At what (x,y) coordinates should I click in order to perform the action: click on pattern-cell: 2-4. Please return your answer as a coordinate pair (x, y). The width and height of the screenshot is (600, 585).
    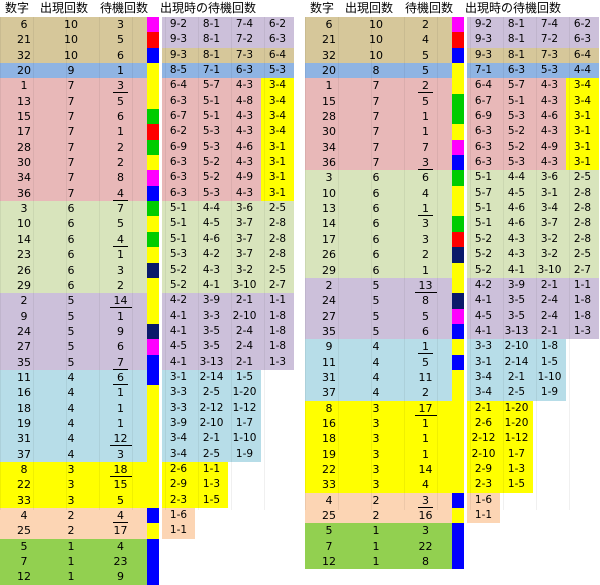
    Looking at the image, I should click on (244, 331).